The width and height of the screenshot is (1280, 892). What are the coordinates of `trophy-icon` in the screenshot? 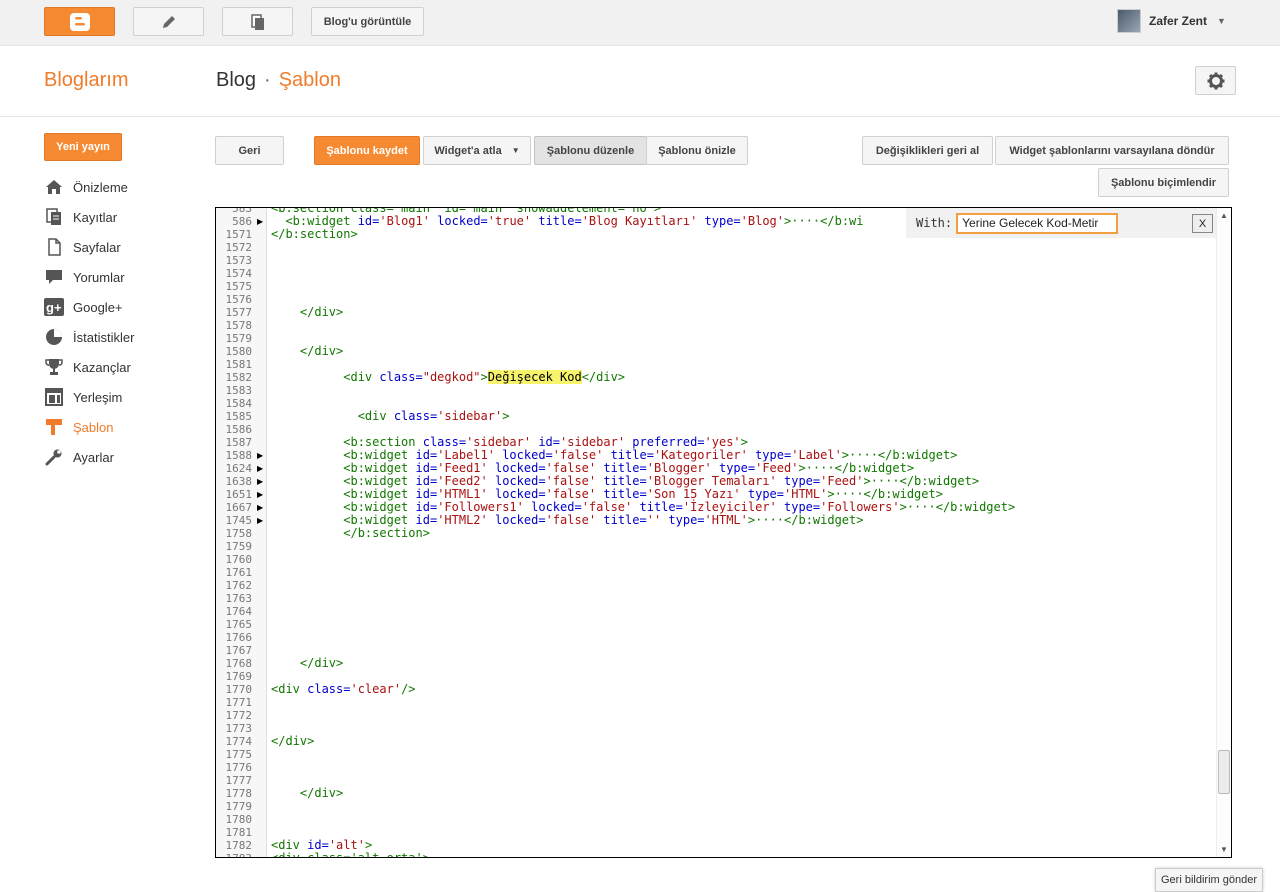 It's located at (54, 367).